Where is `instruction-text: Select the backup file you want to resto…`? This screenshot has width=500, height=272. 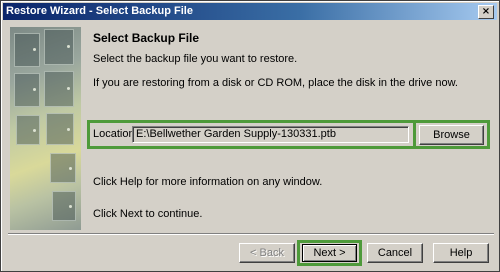 instruction-text: Select the backup file you want to resto… is located at coordinates (195, 59).